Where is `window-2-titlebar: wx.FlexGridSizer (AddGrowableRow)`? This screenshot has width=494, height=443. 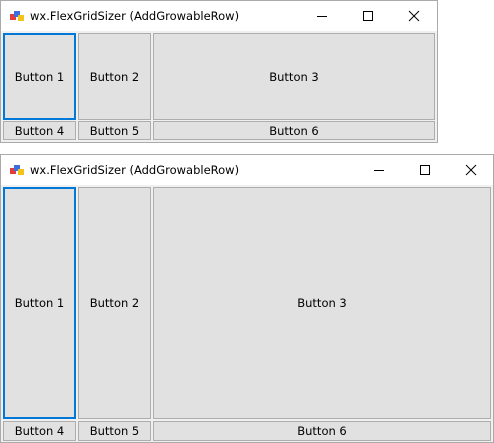
window-2-titlebar: wx.FlexGridSizer (AddGrowableRow) is located at coordinates (247, 170).